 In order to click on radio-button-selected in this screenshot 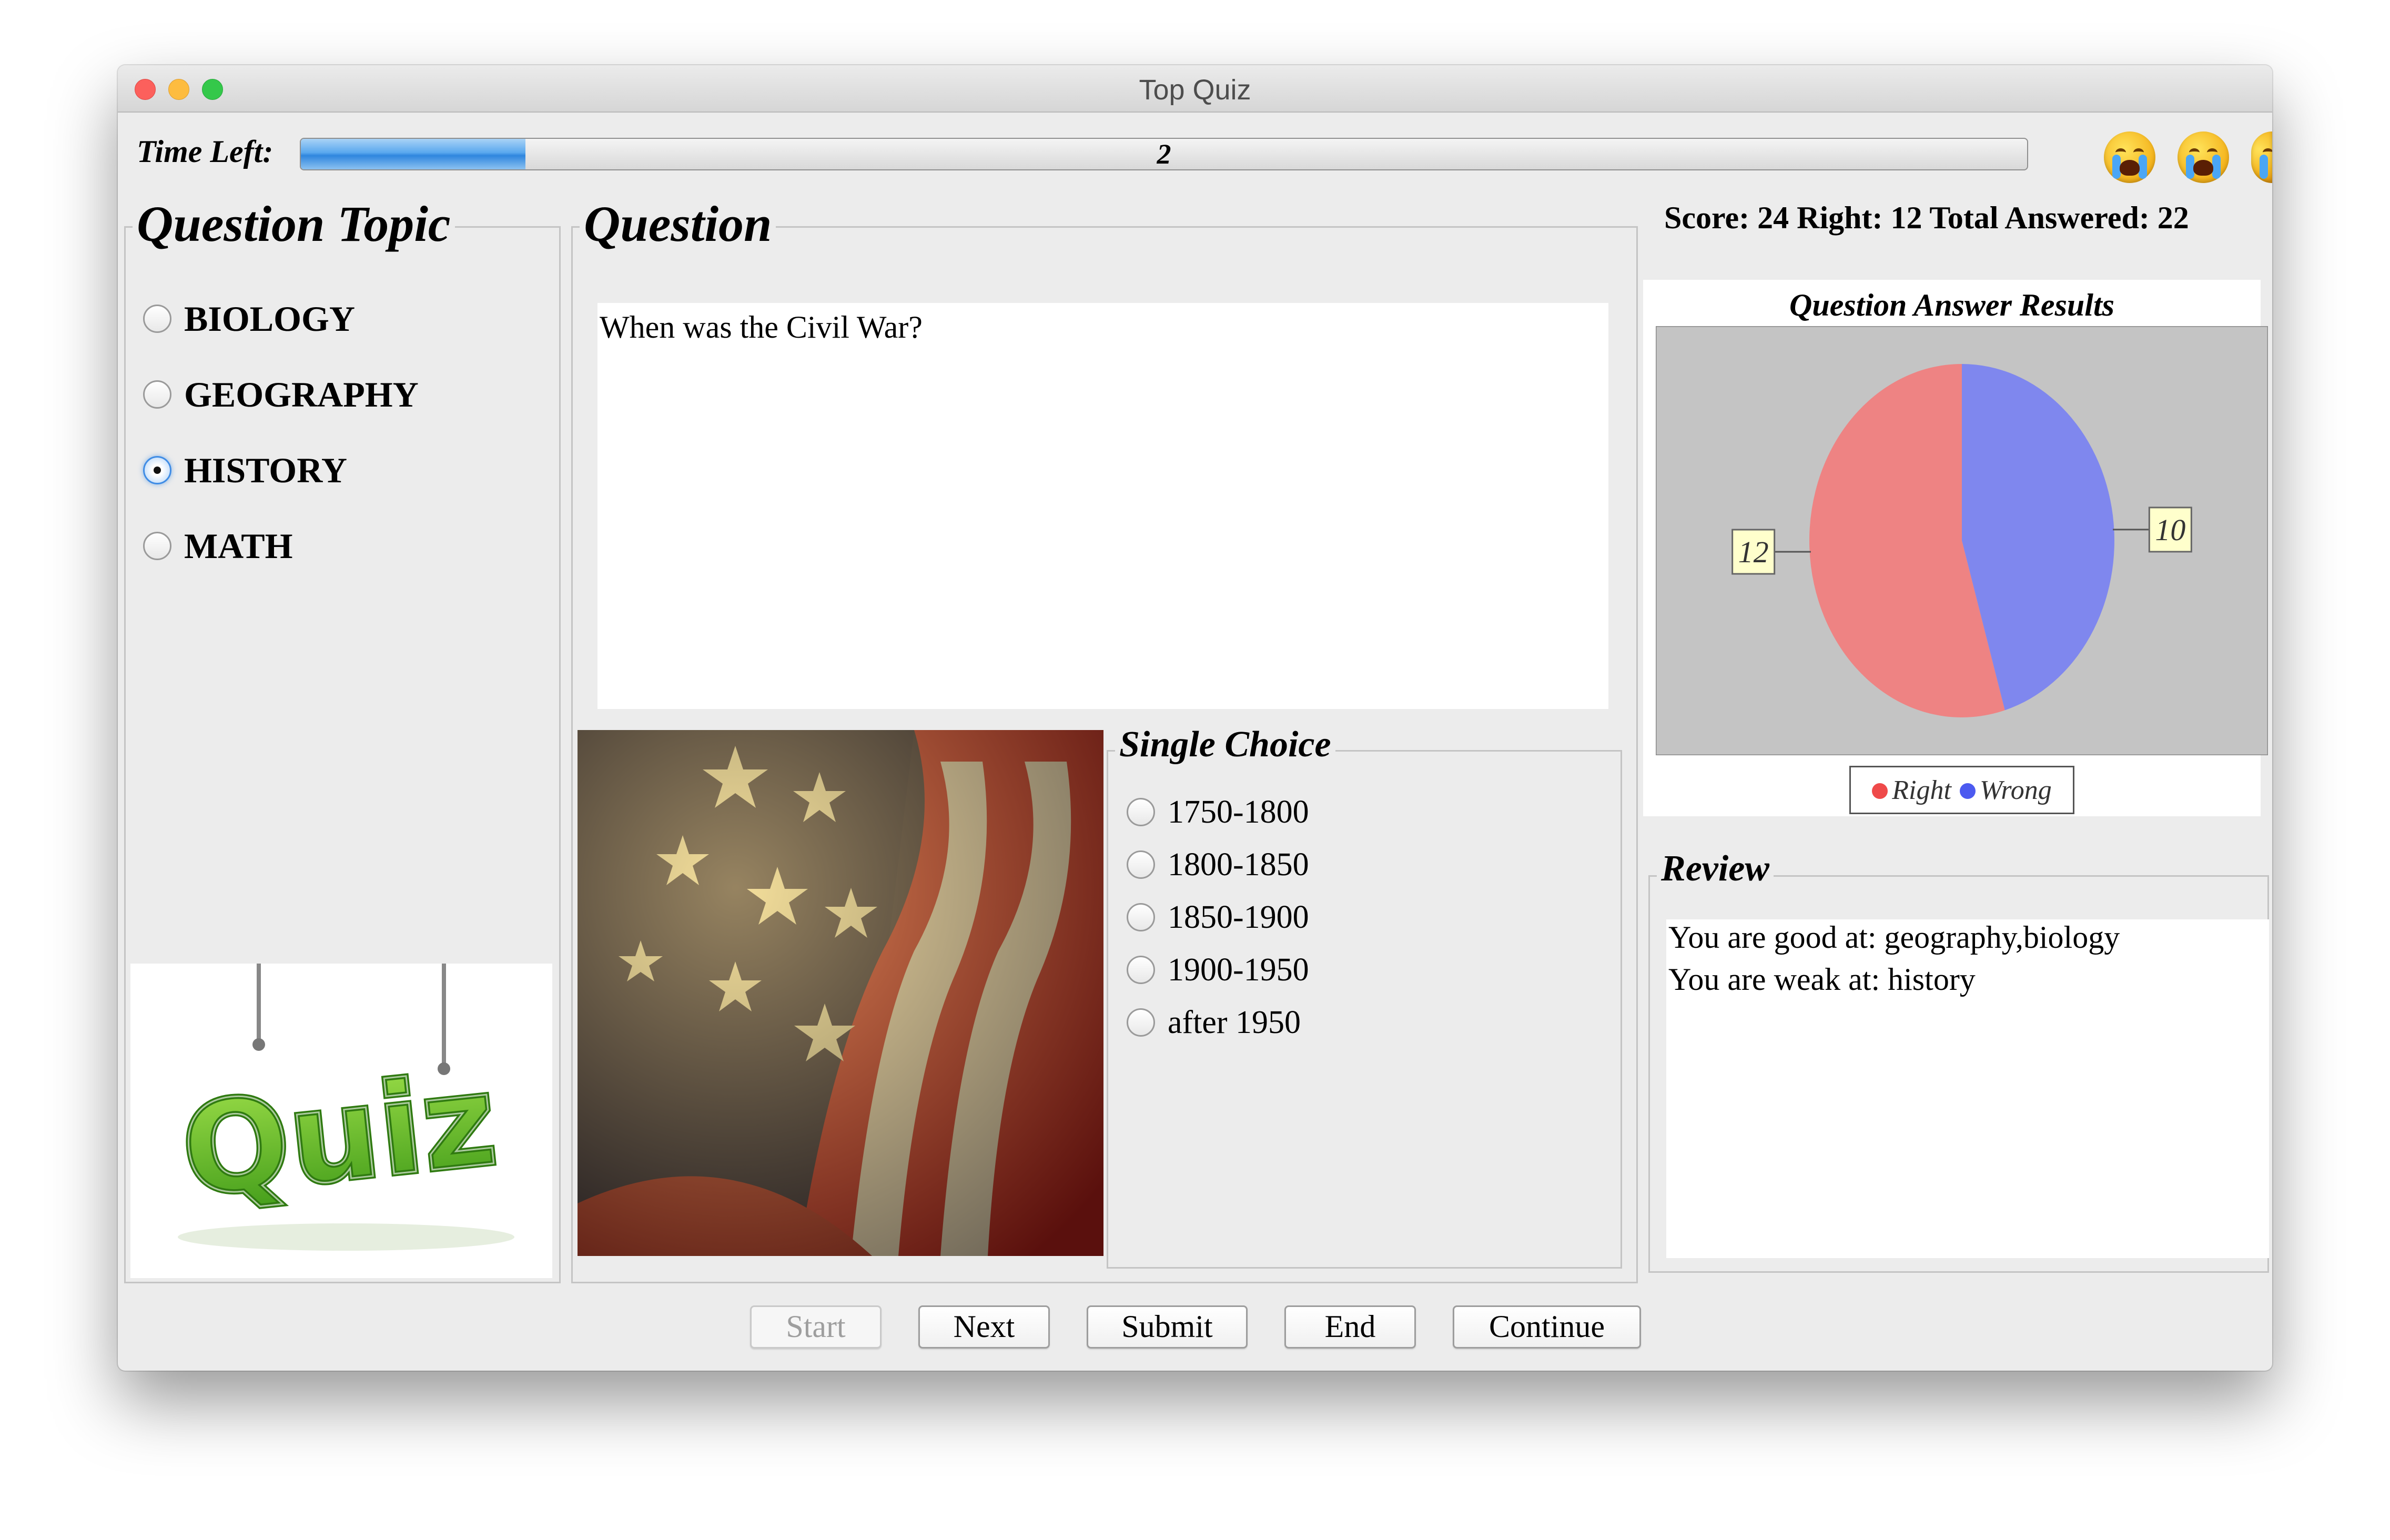, I will do `click(157, 470)`.